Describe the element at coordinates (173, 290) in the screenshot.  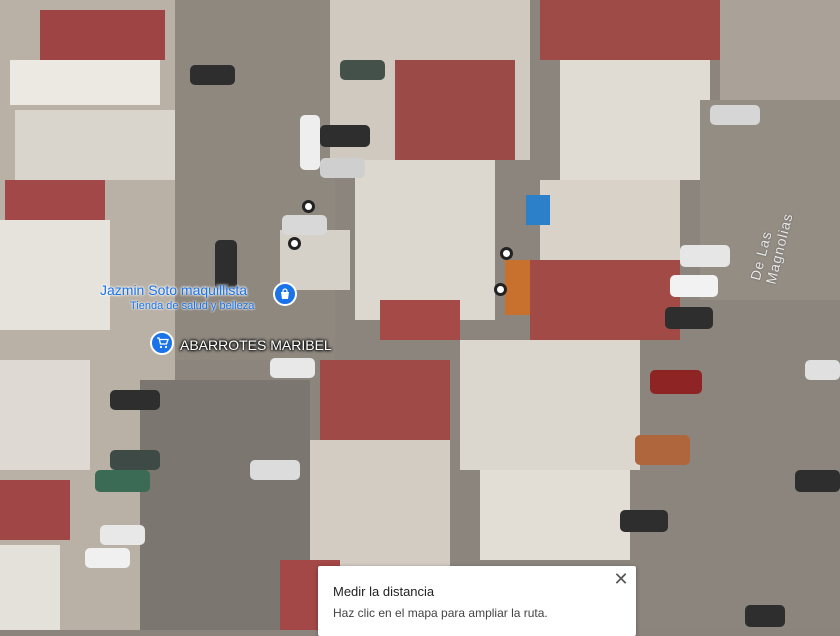
I see `poi-title: Jazmin Soto maquillista` at that location.